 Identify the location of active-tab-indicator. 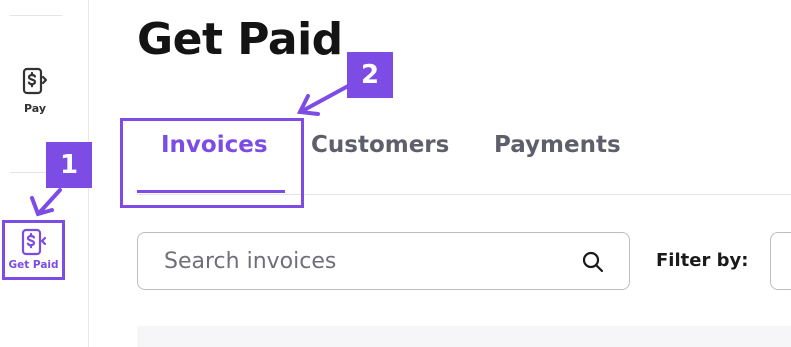
(211, 191).